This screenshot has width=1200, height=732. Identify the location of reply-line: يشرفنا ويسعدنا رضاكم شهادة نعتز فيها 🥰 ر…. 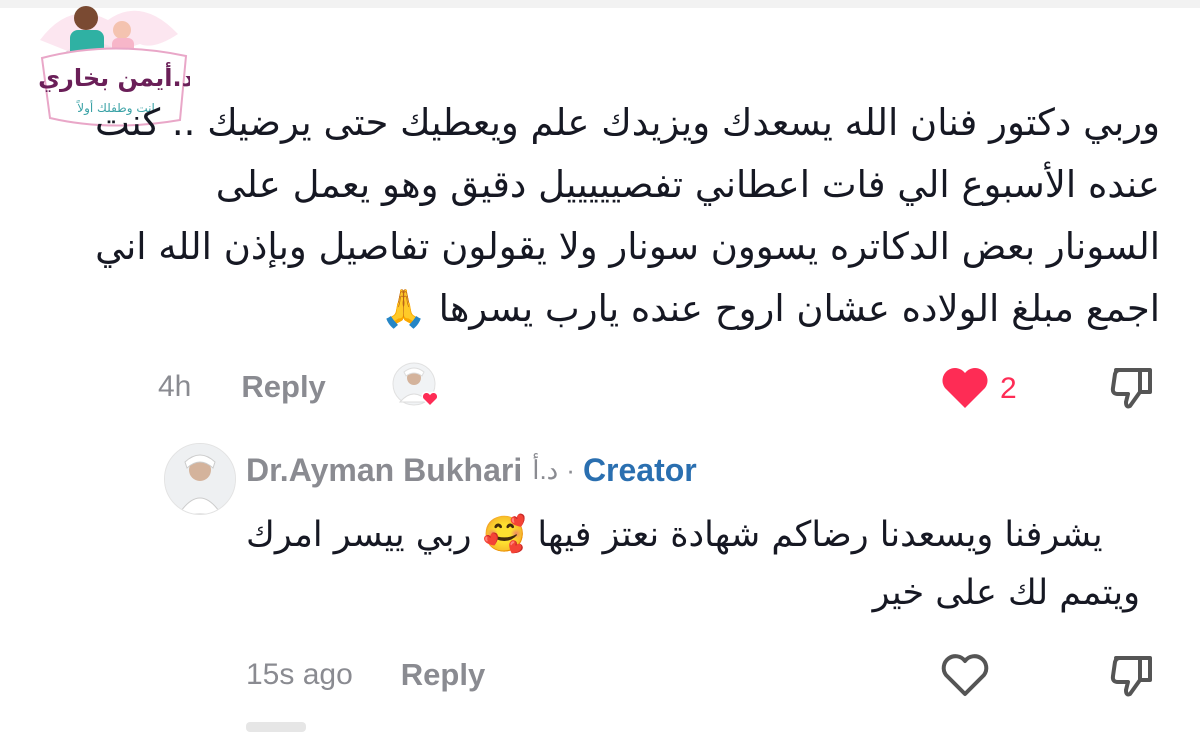
(674, 535).